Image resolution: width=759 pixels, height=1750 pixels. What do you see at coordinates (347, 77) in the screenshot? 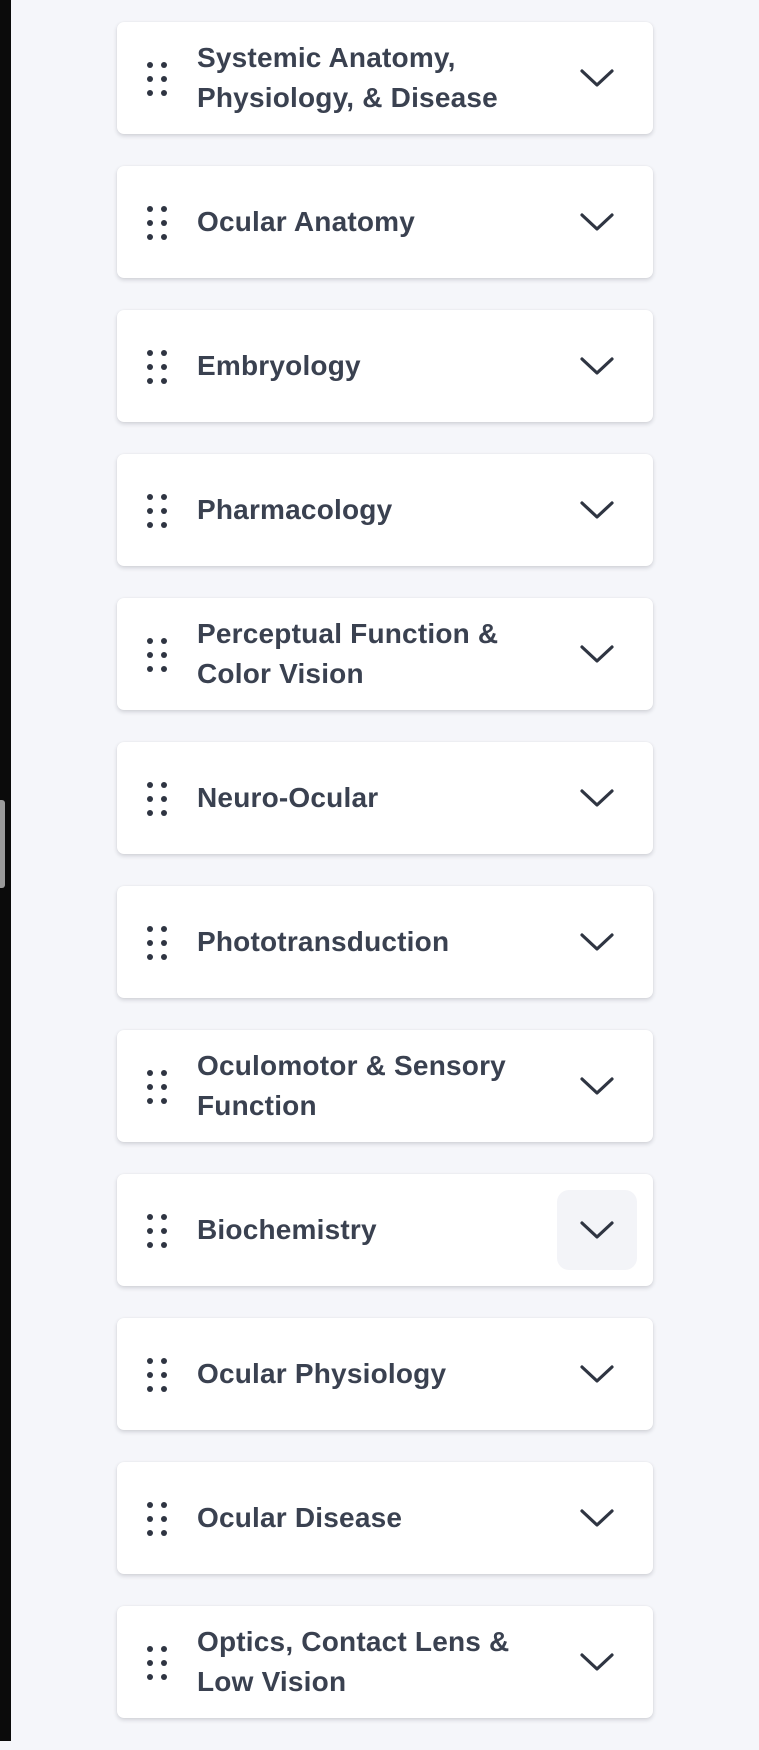
I see `accordion-item-title: Systemic Anatomy, Physiology, & Disease` at bounding box center [347, 77].